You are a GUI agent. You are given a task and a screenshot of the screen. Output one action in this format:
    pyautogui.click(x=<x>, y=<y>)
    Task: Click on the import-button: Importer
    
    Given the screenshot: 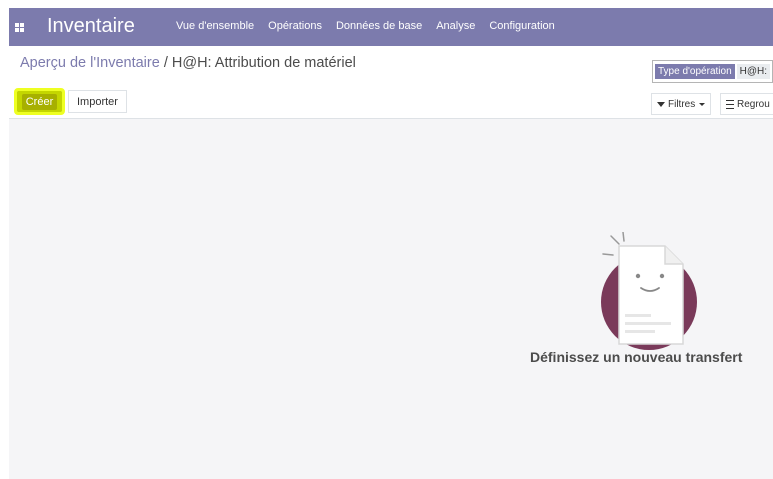 What is the action you would take?
    pyautogui.click(x=97, y=101)
    